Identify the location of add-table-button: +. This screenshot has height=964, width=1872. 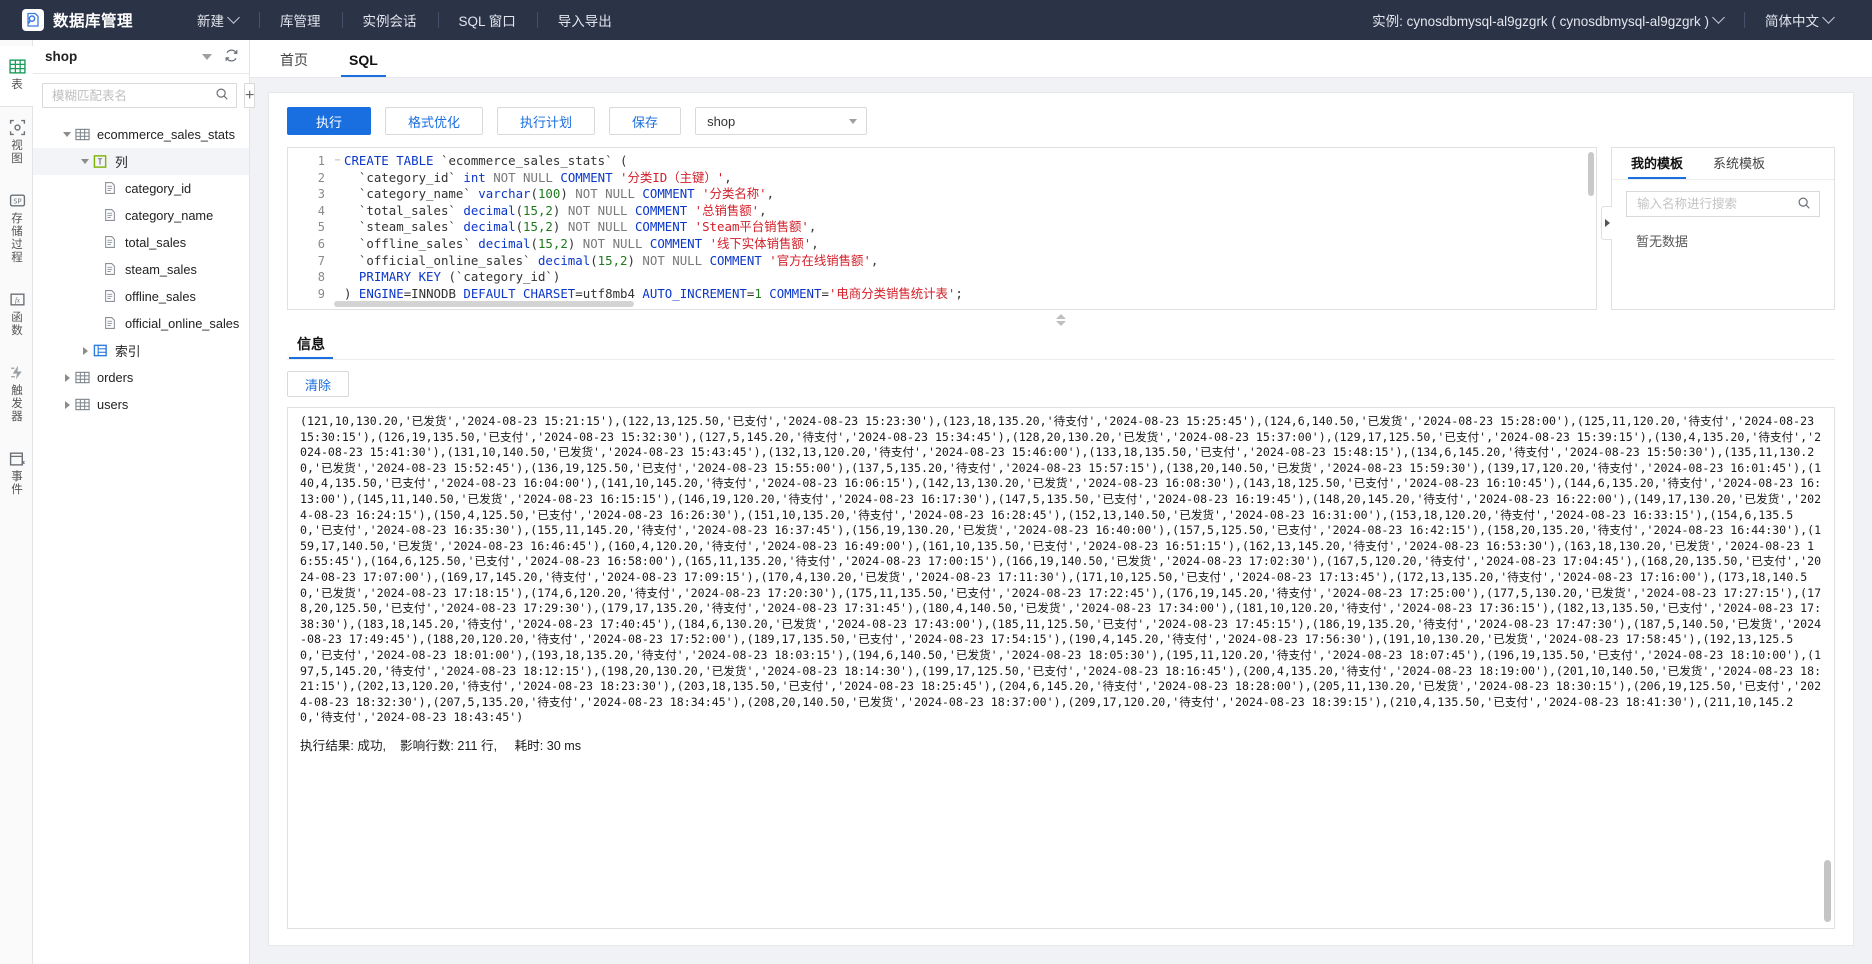
(250, 95).